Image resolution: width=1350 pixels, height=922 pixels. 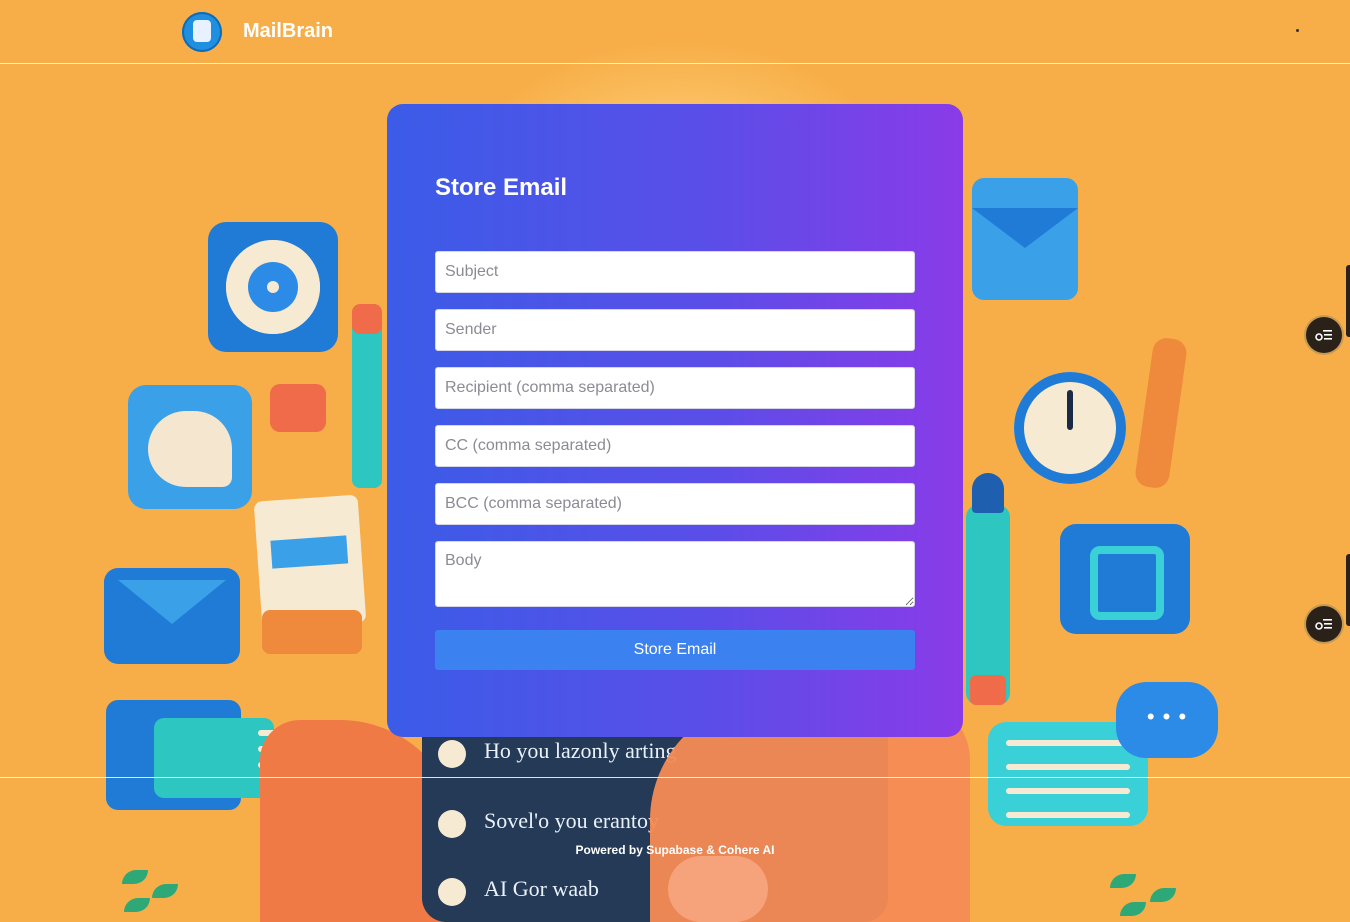 What do you see at coordinates (609, 850) in the screenshot?
I see `footer-prefix: Powered by` at bounding box center [609, 850].